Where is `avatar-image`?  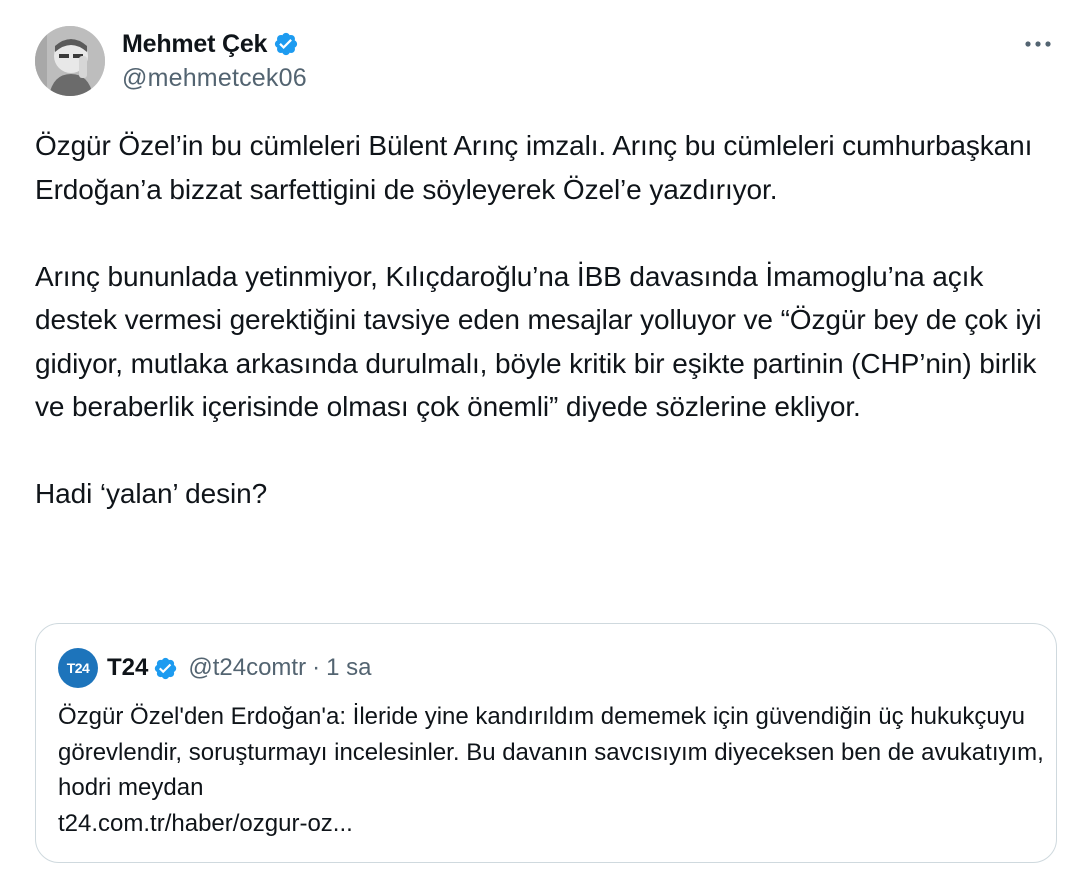
avatar-image is located at coordinates (70, 61).